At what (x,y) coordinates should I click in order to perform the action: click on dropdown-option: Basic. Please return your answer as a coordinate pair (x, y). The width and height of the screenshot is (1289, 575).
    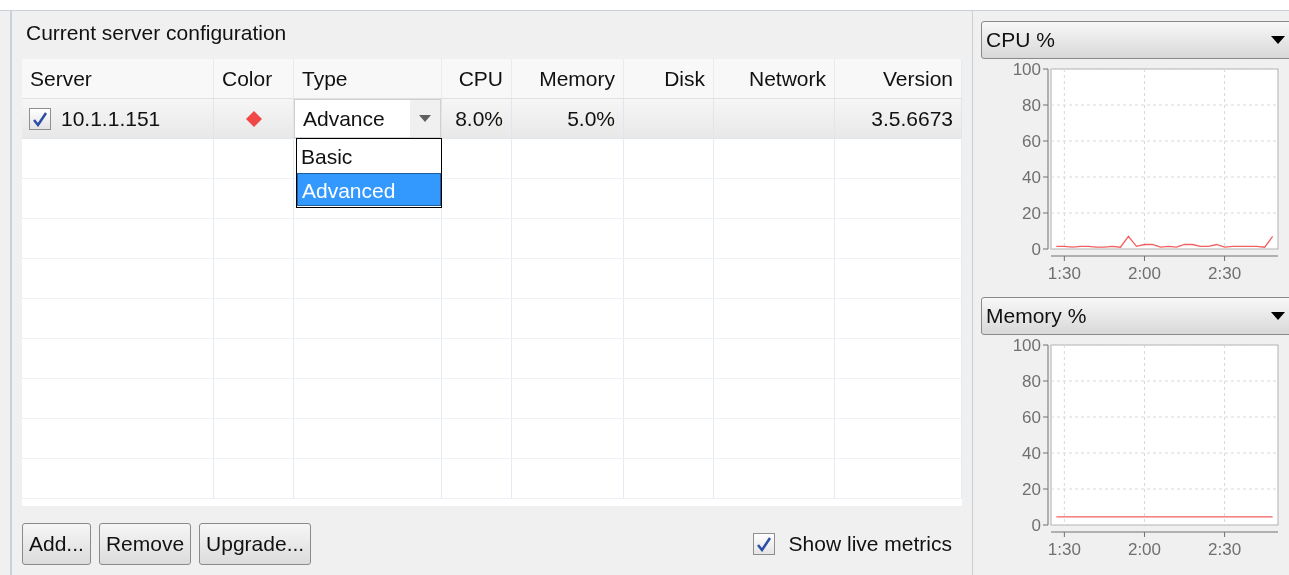
    Looking at the image, I should click on (369, 156).